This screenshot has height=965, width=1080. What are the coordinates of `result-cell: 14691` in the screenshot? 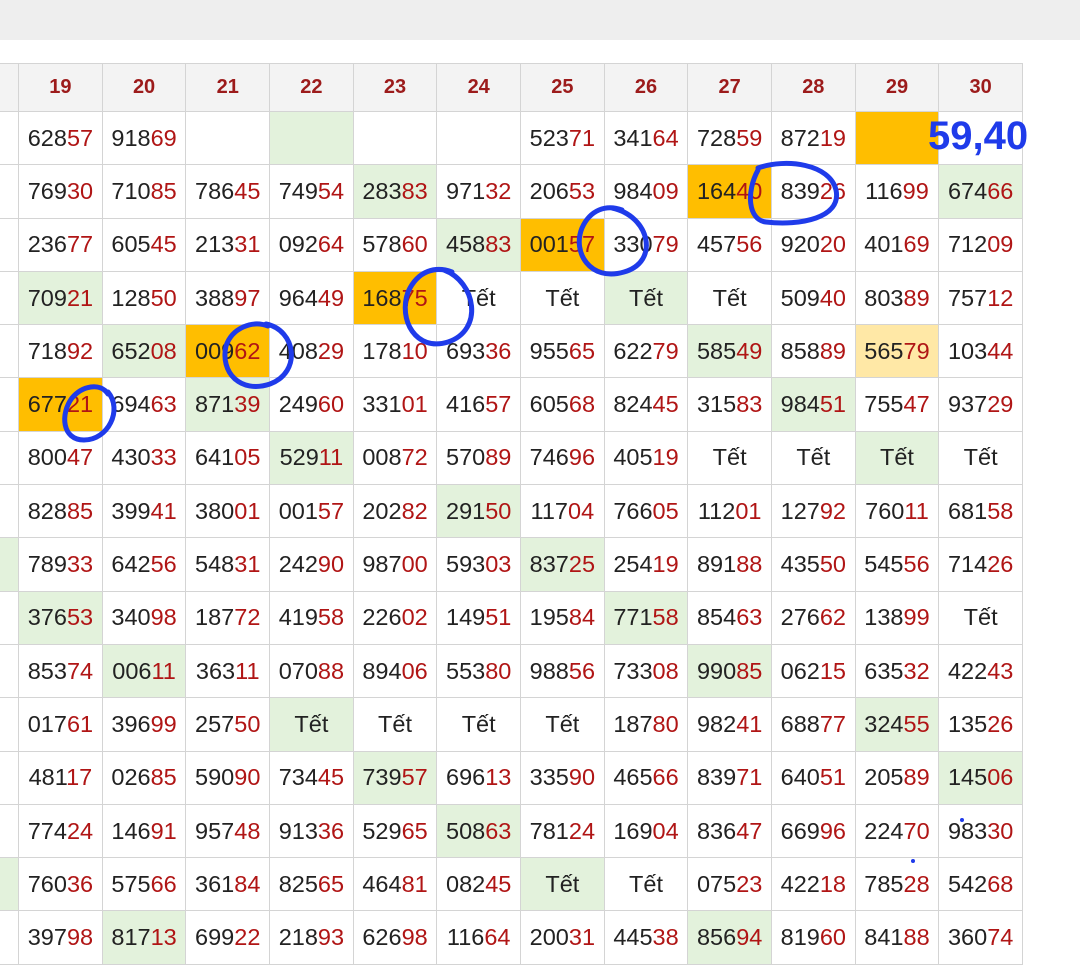 It's located at (144, 831).